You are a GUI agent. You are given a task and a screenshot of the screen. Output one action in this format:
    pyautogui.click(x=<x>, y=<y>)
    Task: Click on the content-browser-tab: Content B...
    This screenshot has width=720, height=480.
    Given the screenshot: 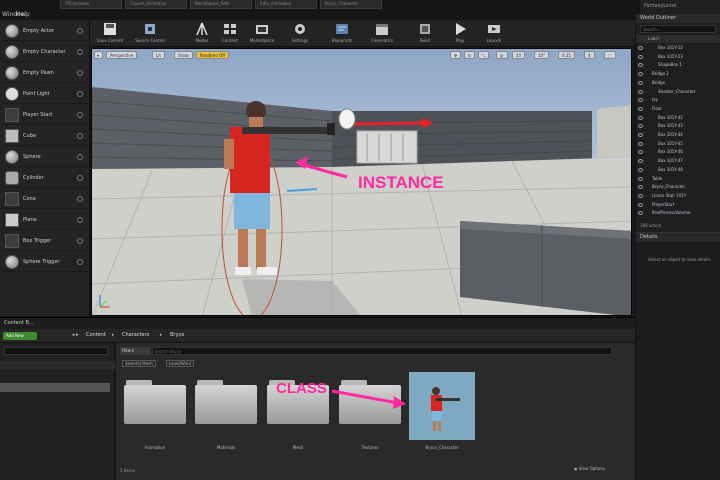 What is the action you would take?
    pyautogui.click(x=19, y=323)
    